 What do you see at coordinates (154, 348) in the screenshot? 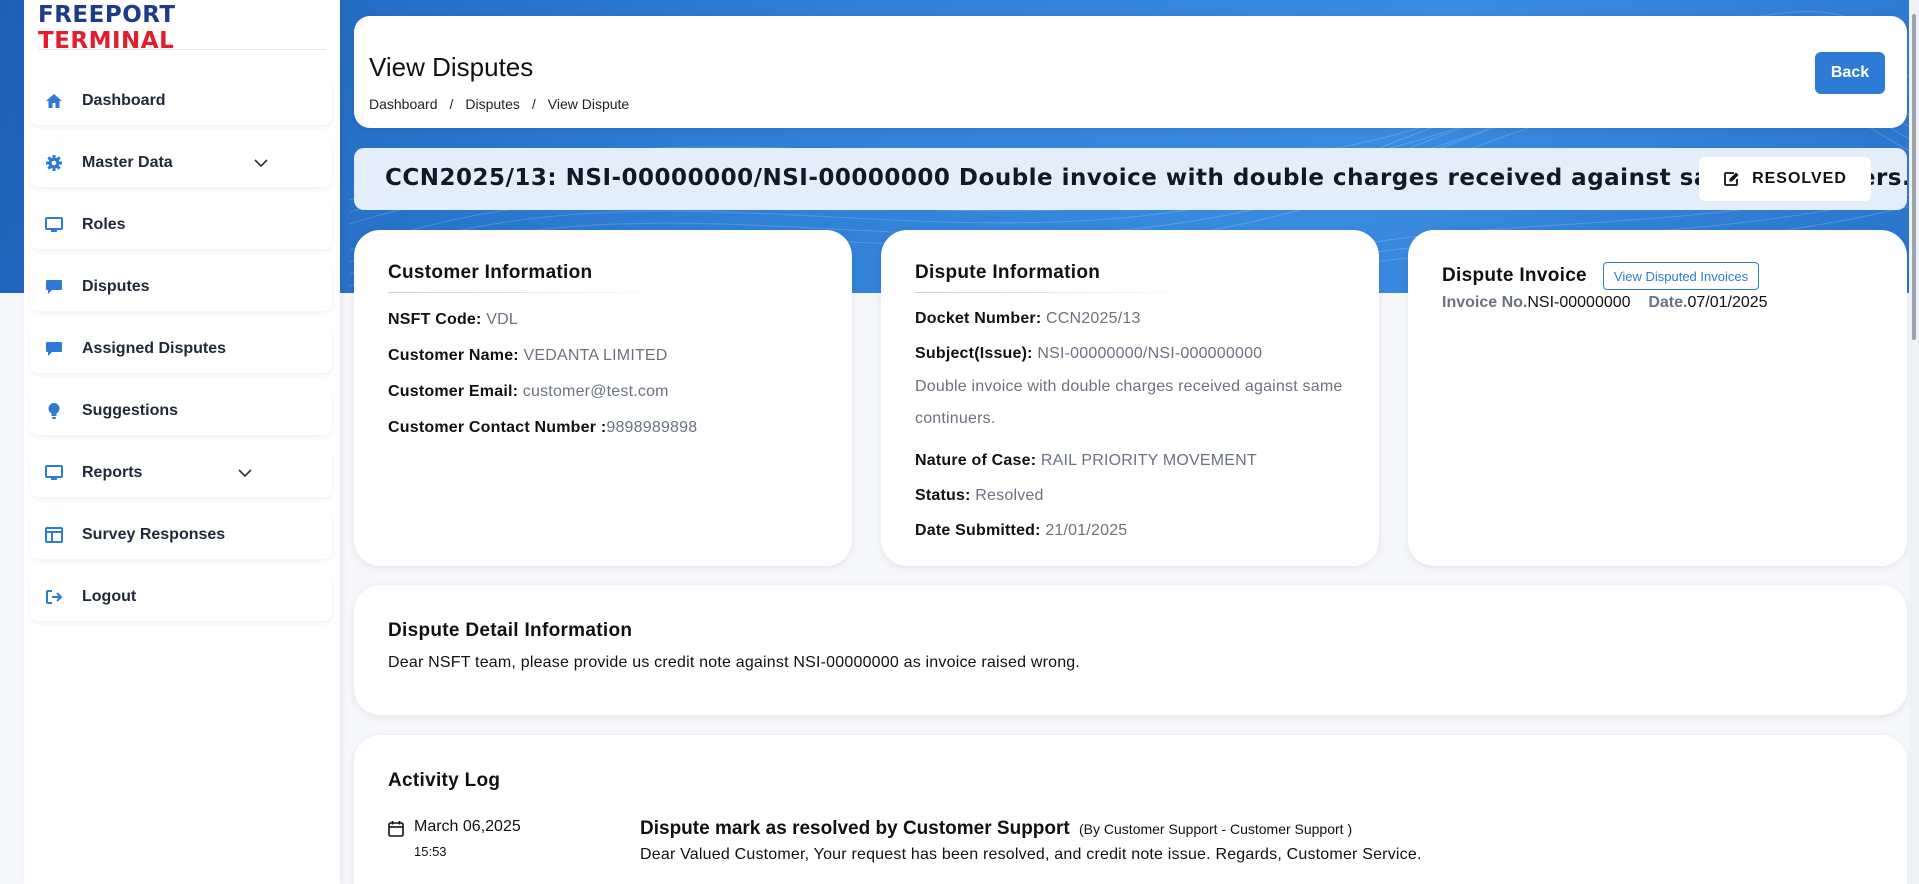
I see `sidebar-item-label: Assigned Disputes` at bounding box center [154, 348].